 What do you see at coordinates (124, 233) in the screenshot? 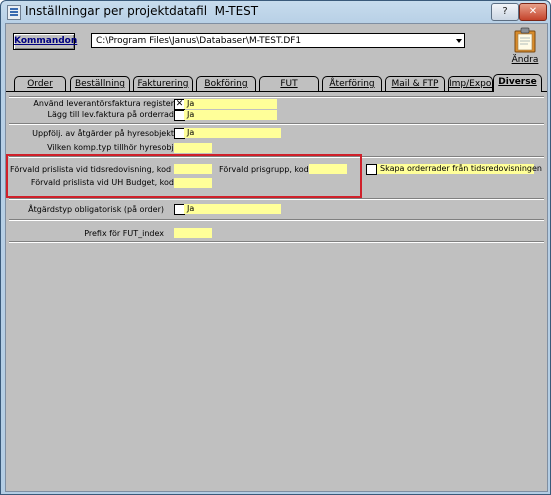
I see `prefix-label: Prefix för FUT_index` at bounding box center [124, 233].